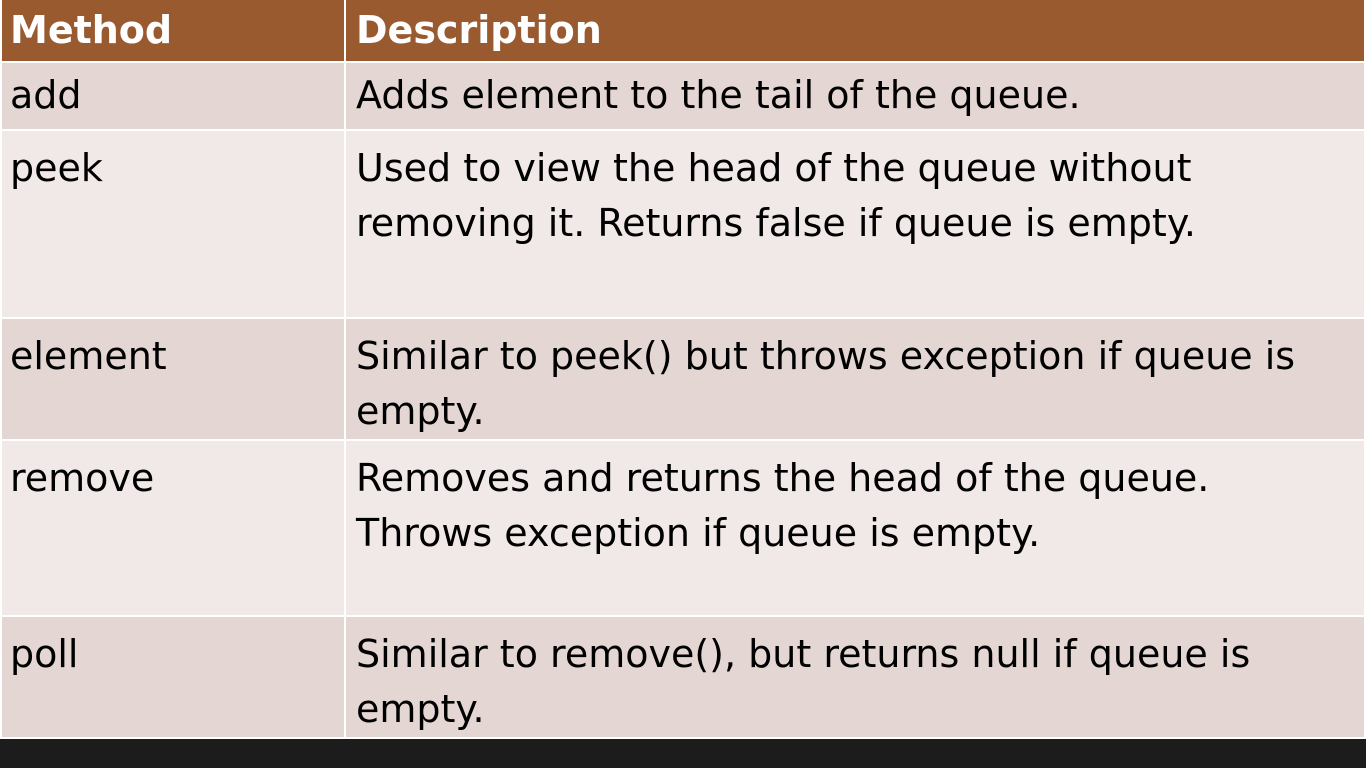 This screenshot has width=1366, height=768. What do you see at coordinates (173, 379) in the screenshot?
I see `method-cell: element` at bounding box center [173, 379].